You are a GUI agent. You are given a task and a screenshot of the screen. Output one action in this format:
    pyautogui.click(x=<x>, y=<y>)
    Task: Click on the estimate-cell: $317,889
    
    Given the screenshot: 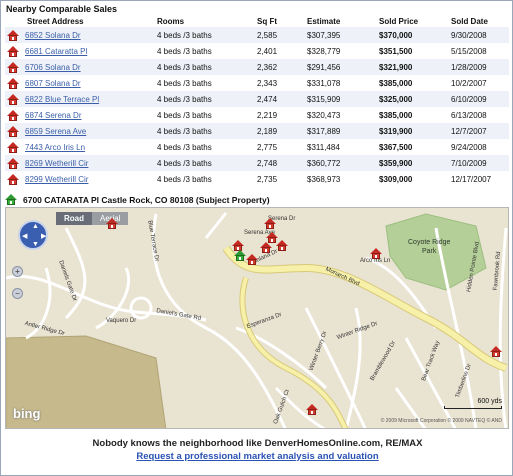 What is the action you would take?
    pyautogui.click(x=341, y=131)
    